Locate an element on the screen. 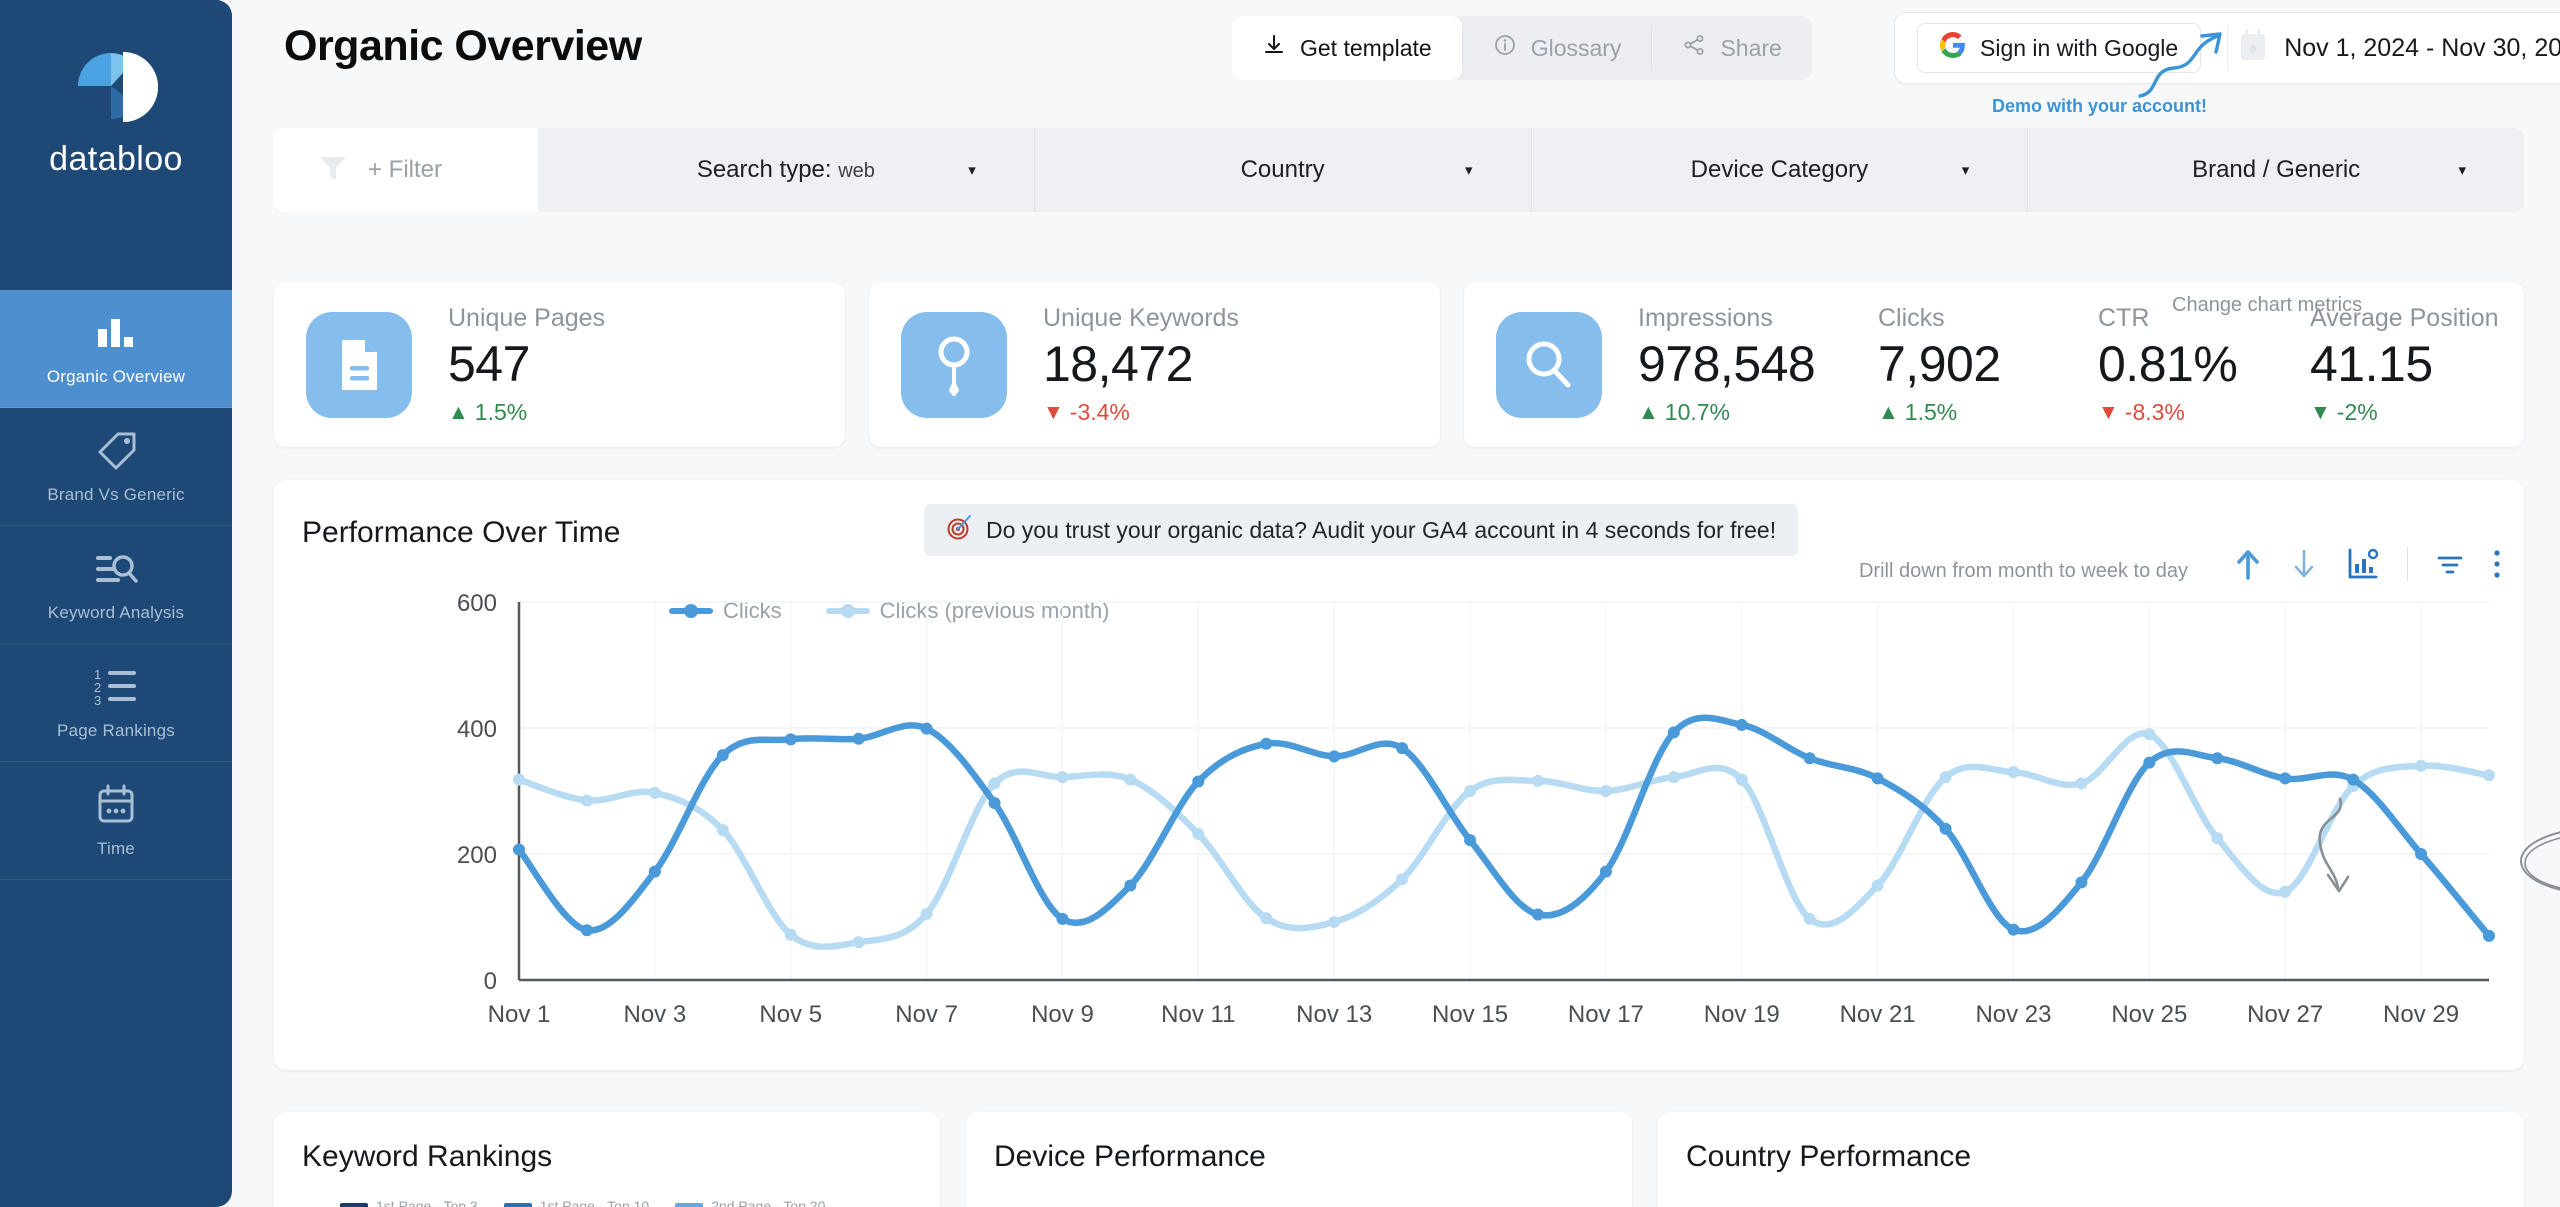 This screenshot has width=2560, height=1207. svg-text: 600 is located at coordinates (477, 603).